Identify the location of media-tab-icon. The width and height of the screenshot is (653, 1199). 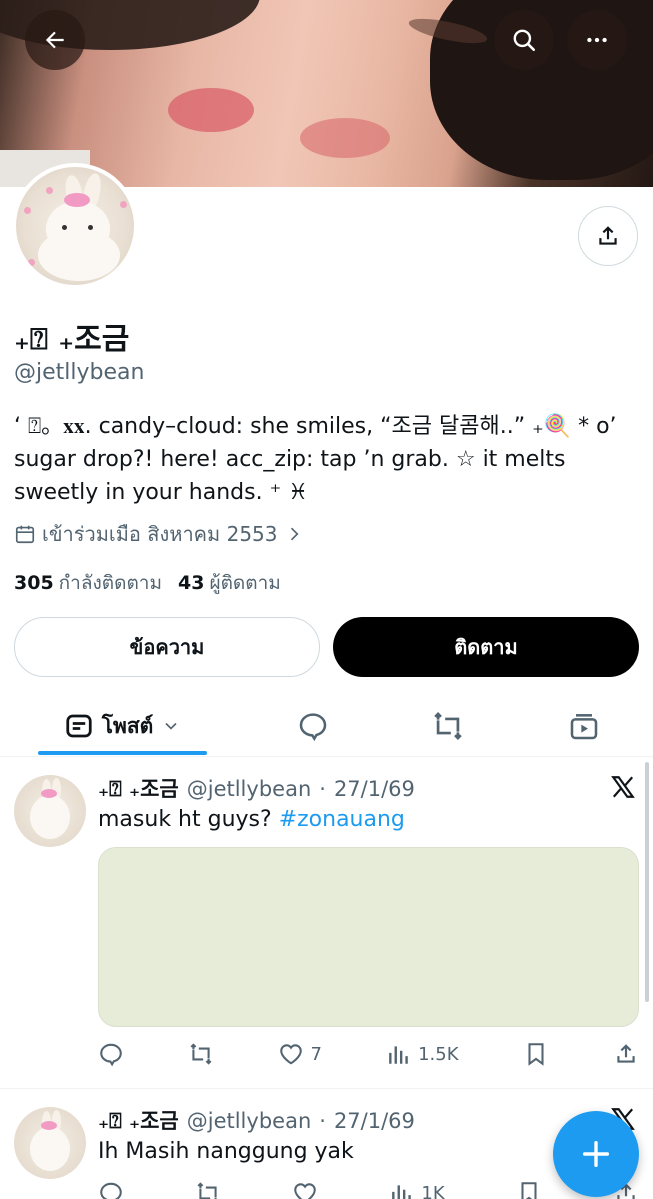
(584, 727).